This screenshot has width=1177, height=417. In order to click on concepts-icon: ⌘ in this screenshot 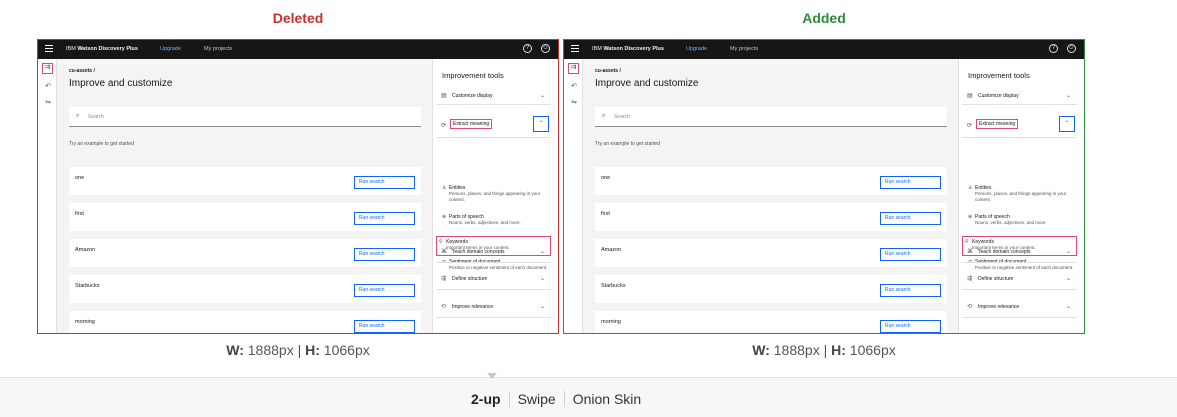, I will do `click(444, 252)`.